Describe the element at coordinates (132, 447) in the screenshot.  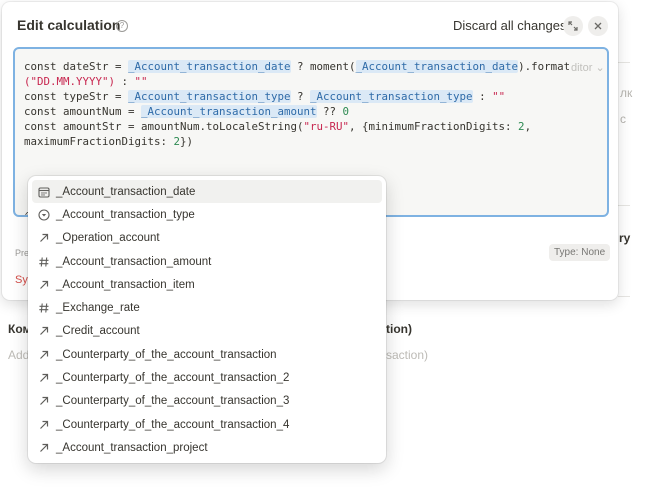
I see `autocomplete-item-label: _Account_transaction_project` at that location.